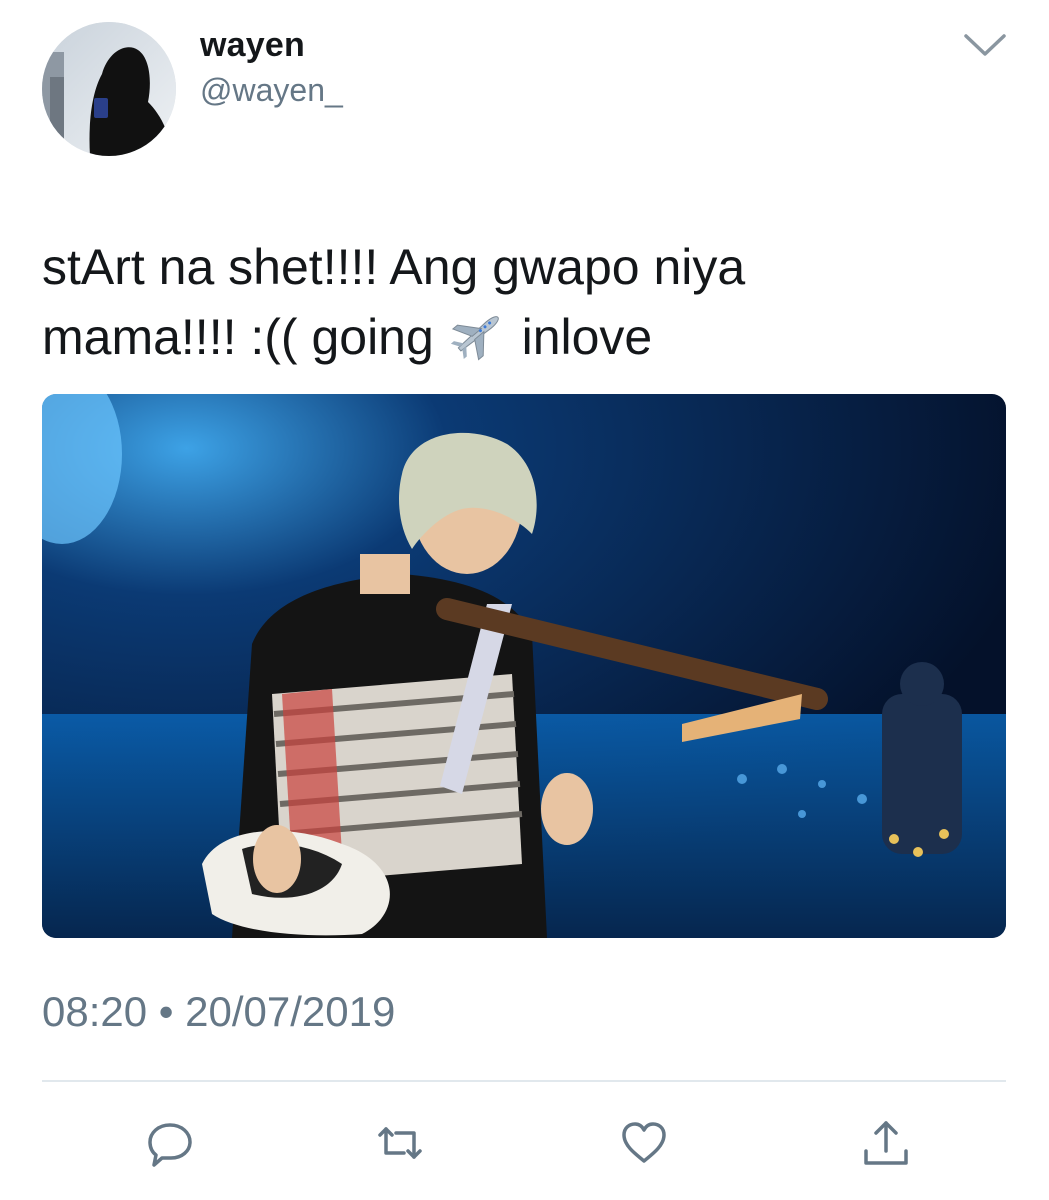 Image resolution: width=1049 pixels, height=1200 pixels. I want to click on retweet-icon, so click(400, 1143).